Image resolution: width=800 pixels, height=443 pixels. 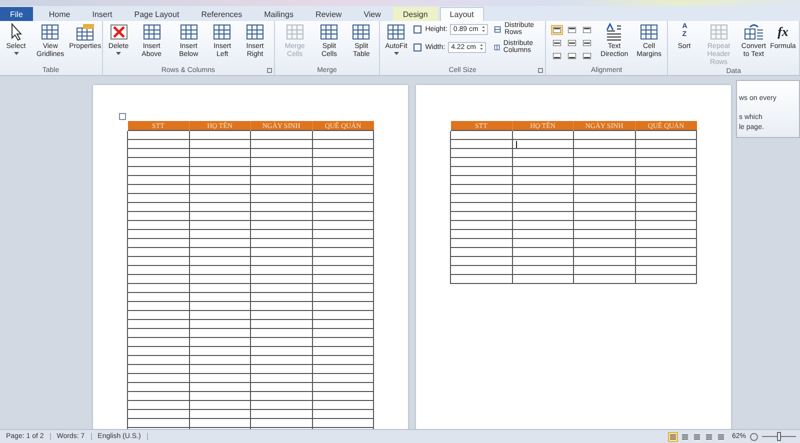 I want to click on ribbon-tab: Layout, so click(x=462, y=14).